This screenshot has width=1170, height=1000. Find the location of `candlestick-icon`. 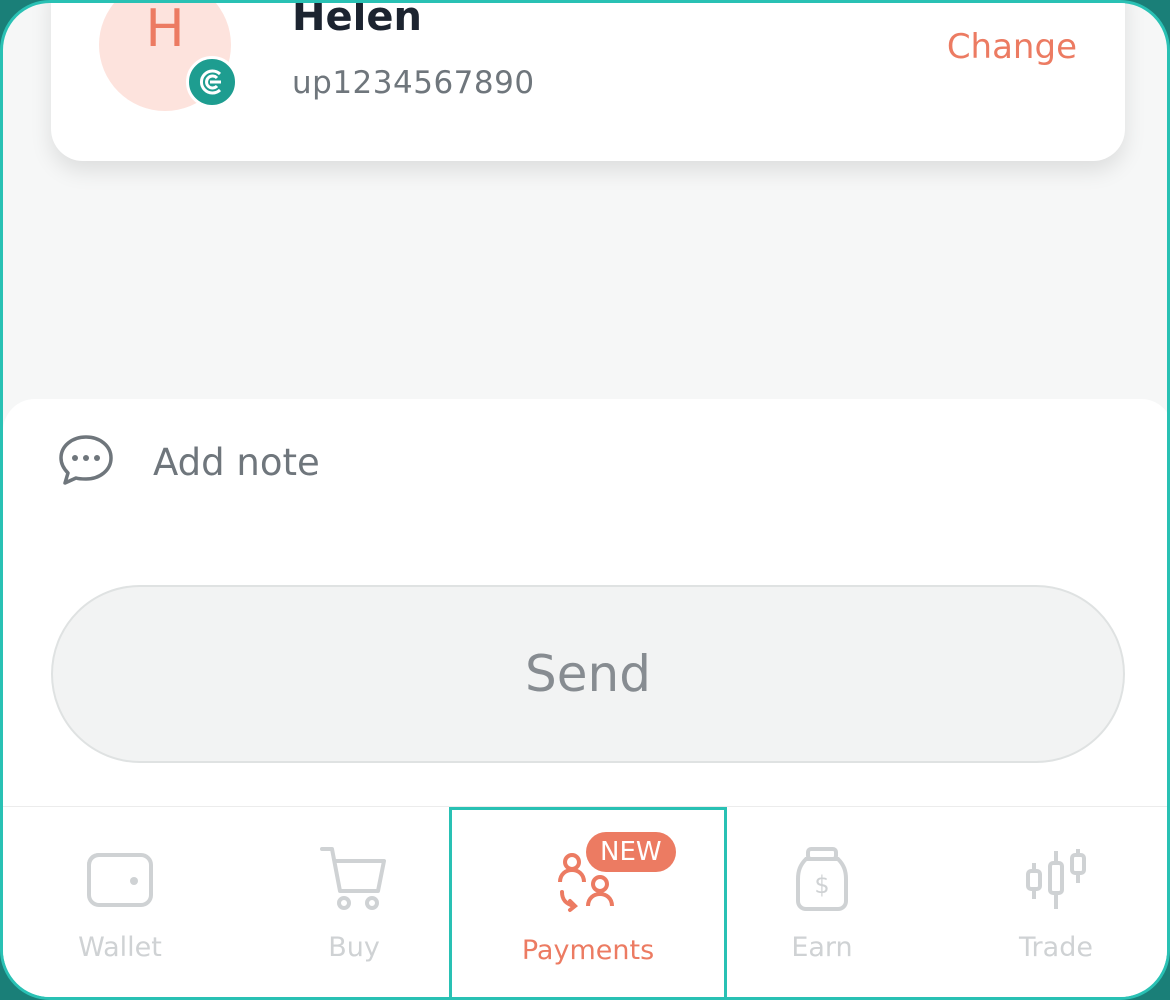

candlestick-icon is located at coordinates (1056, 879).